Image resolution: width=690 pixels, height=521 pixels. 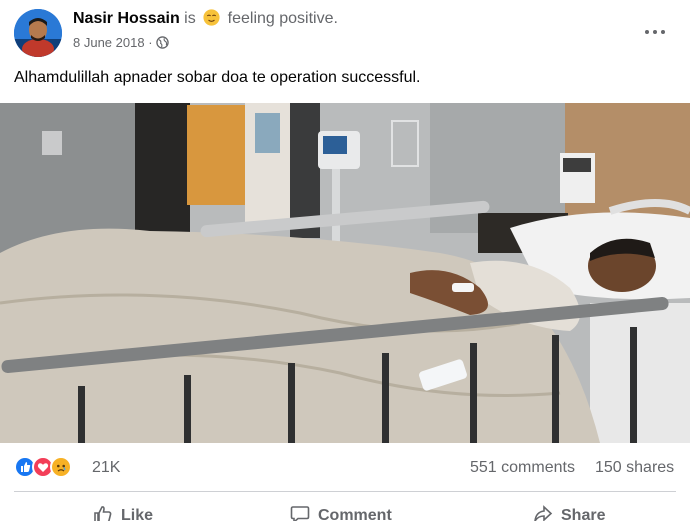 I want to click on speech-bubble-icon, so click(x=300, y=513).